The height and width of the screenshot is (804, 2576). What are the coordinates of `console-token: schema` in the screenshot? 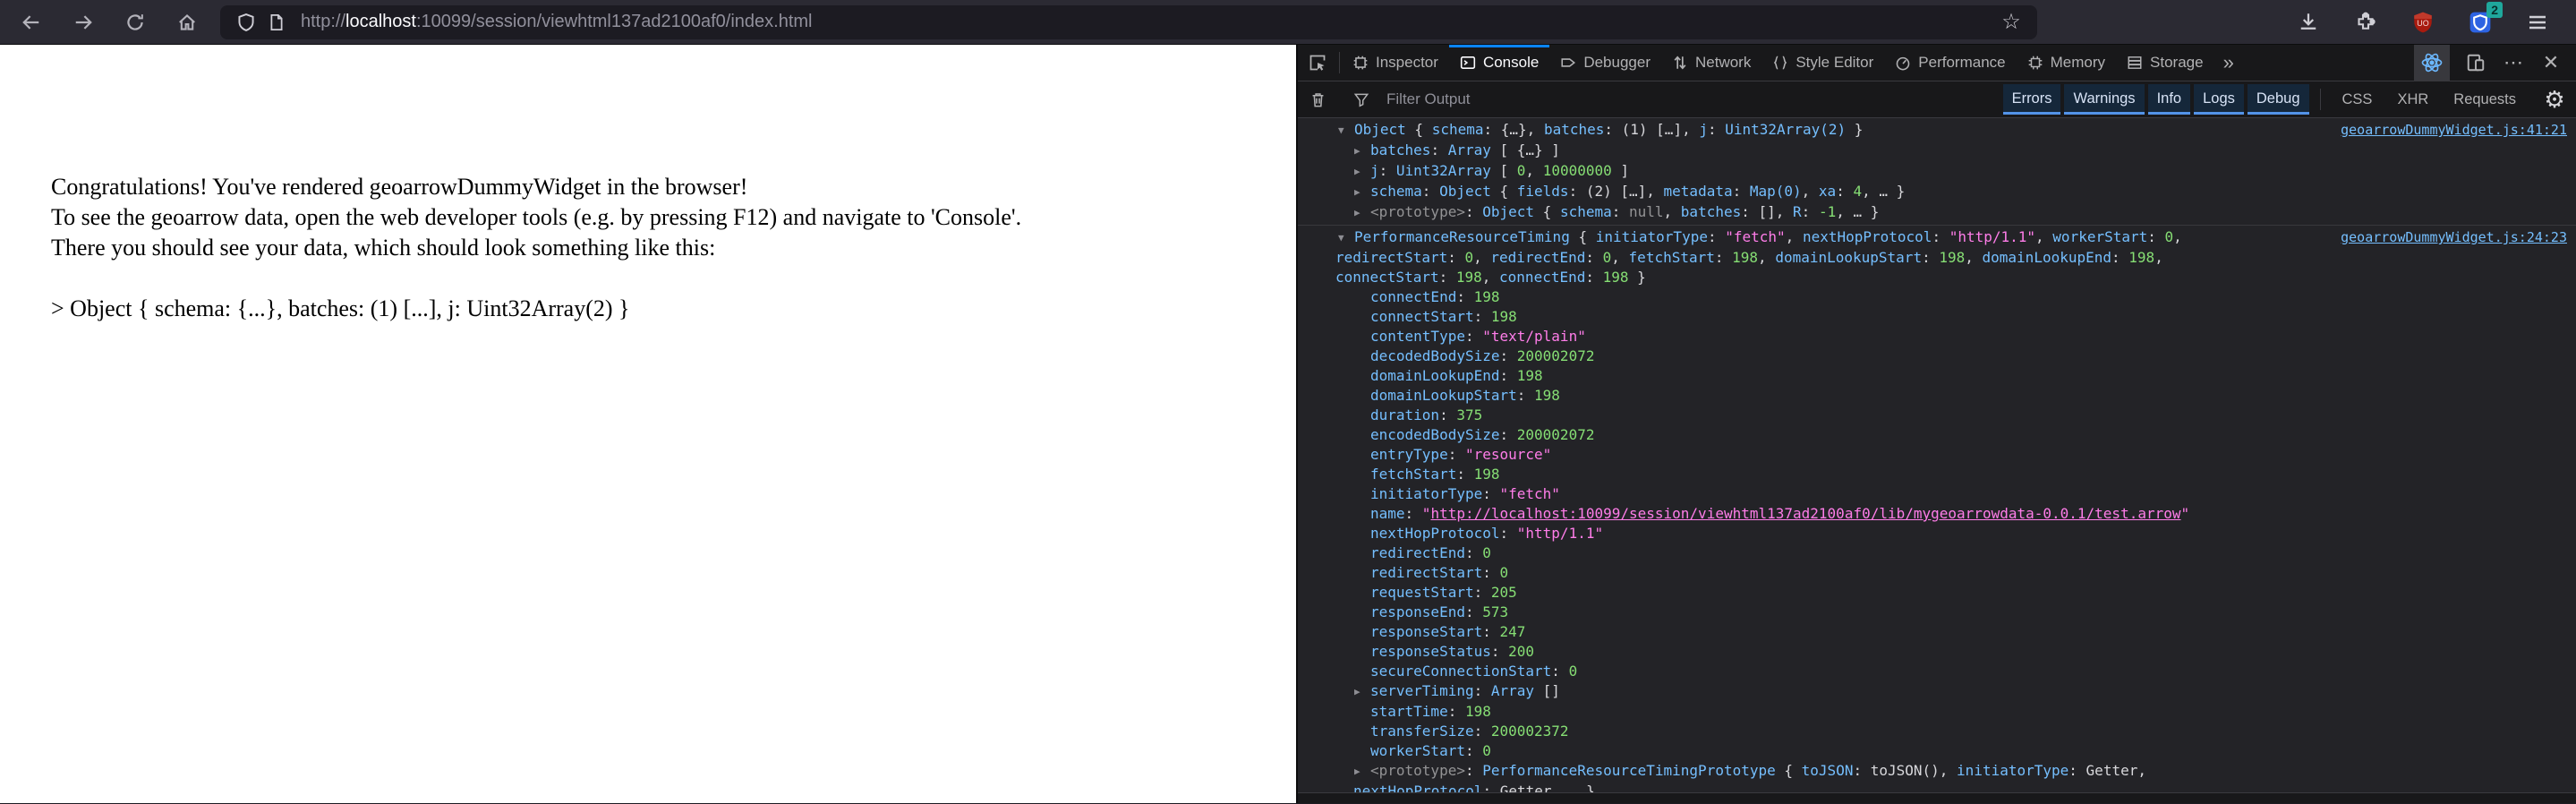 It's located at (1457, 129).